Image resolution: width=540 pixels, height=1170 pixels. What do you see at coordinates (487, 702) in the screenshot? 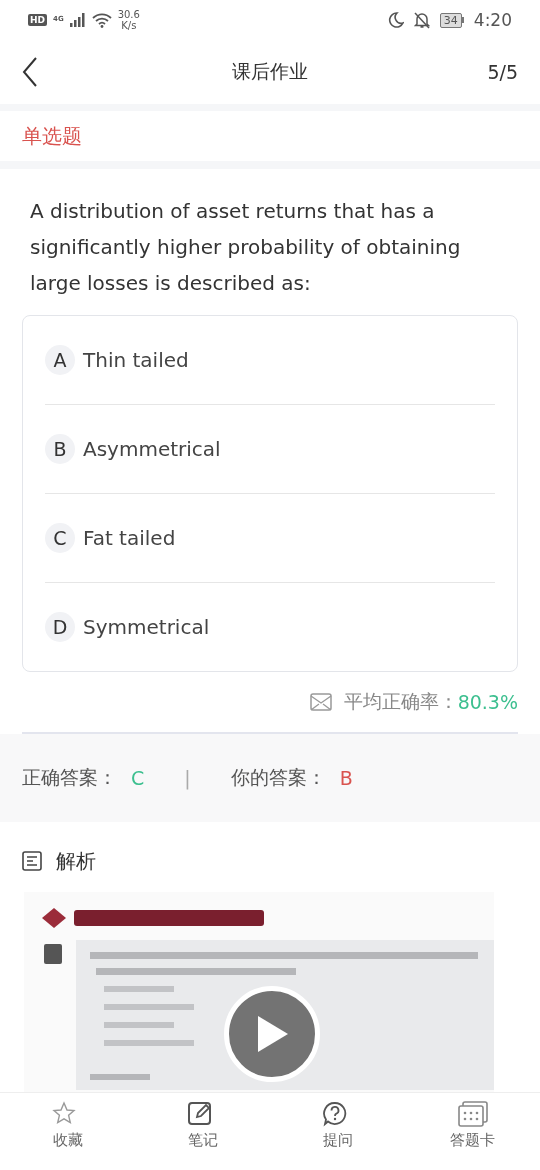
I see `accuracy-value: 80.3%` at bounding box center [487, 702].